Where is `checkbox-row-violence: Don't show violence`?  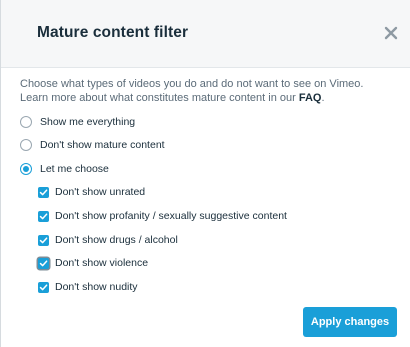 checkbox-row-violence: Don't show violence is located at coordinates (93, 263).